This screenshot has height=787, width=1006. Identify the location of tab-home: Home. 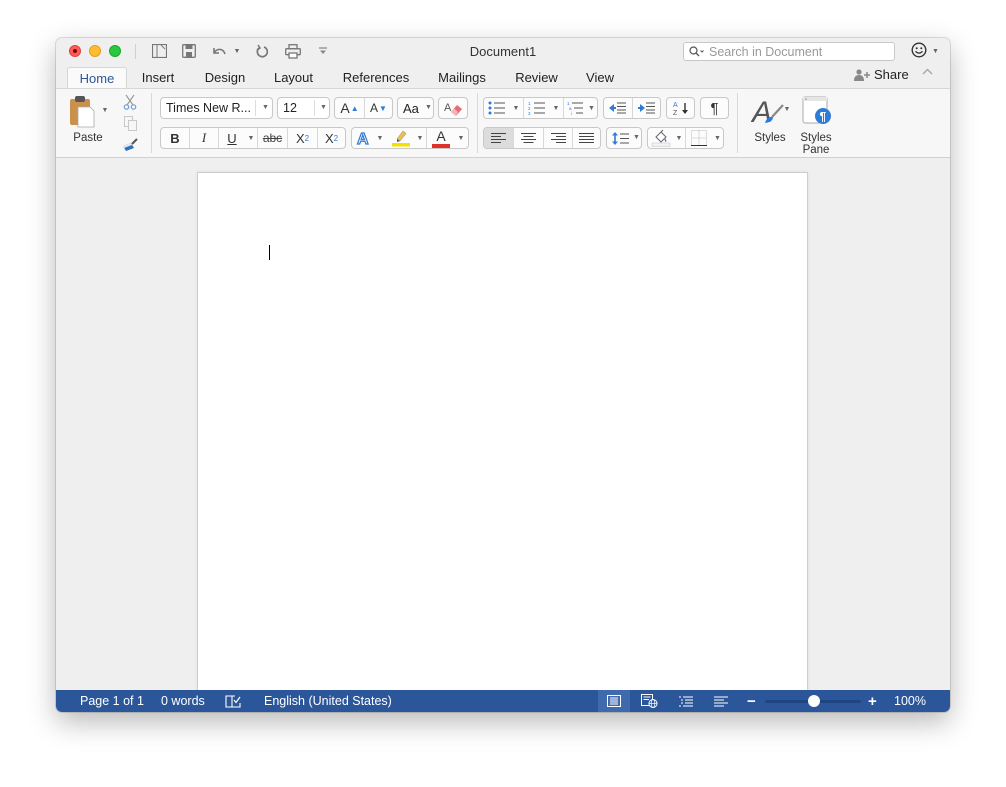
(97, 77).